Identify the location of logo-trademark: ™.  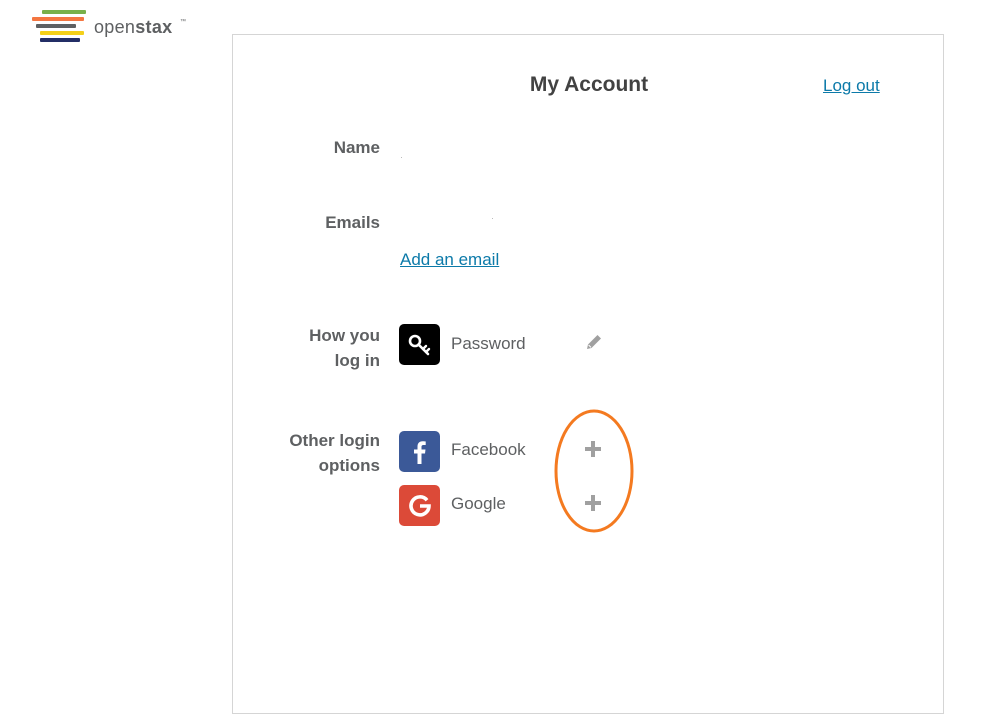
(183, 22).